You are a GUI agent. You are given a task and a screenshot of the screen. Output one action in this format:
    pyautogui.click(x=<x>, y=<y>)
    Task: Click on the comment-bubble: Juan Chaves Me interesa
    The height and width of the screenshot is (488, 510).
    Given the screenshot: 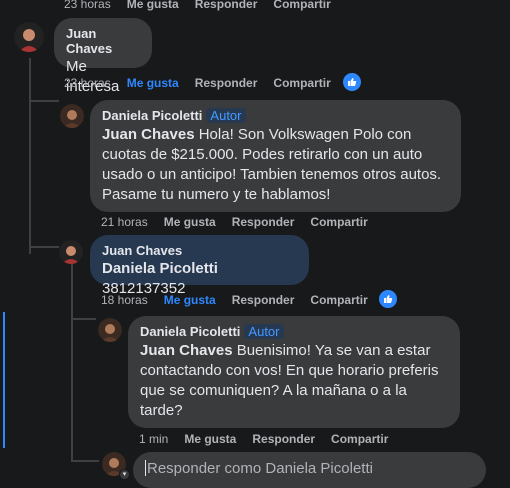 What is the action you would take?
    pyautogui.click(x=103, y=56)
    